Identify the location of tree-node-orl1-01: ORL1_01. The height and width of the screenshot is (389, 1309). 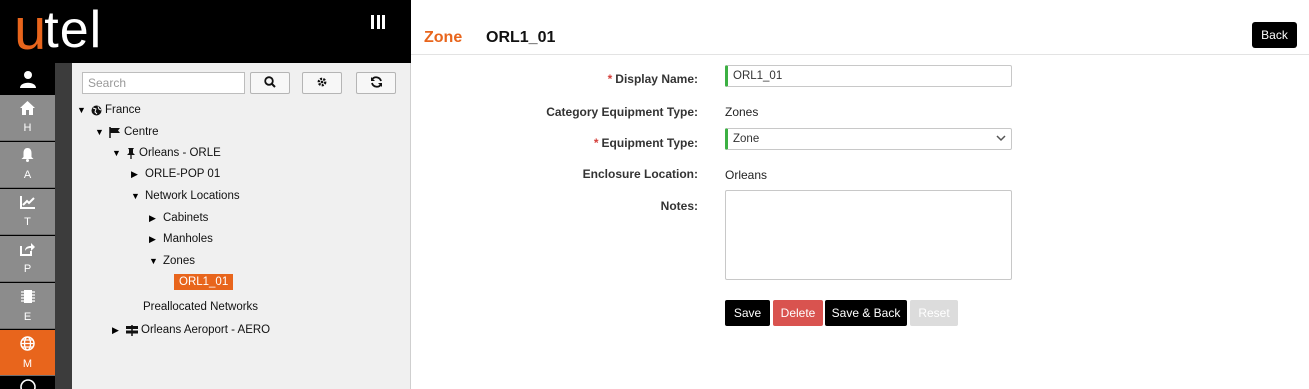
(204, 282).